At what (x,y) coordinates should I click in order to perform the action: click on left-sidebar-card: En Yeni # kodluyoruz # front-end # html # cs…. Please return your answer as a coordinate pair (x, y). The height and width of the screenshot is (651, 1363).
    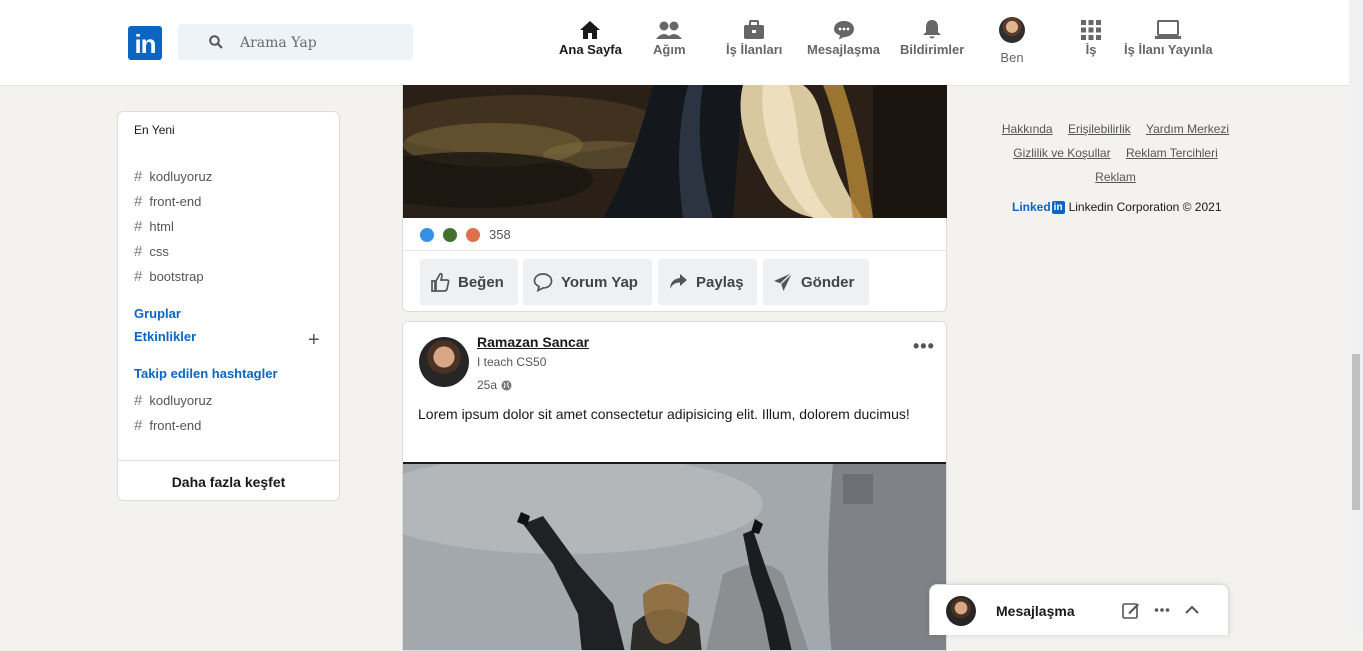
    Looking at the image, I should click on (228, 306).